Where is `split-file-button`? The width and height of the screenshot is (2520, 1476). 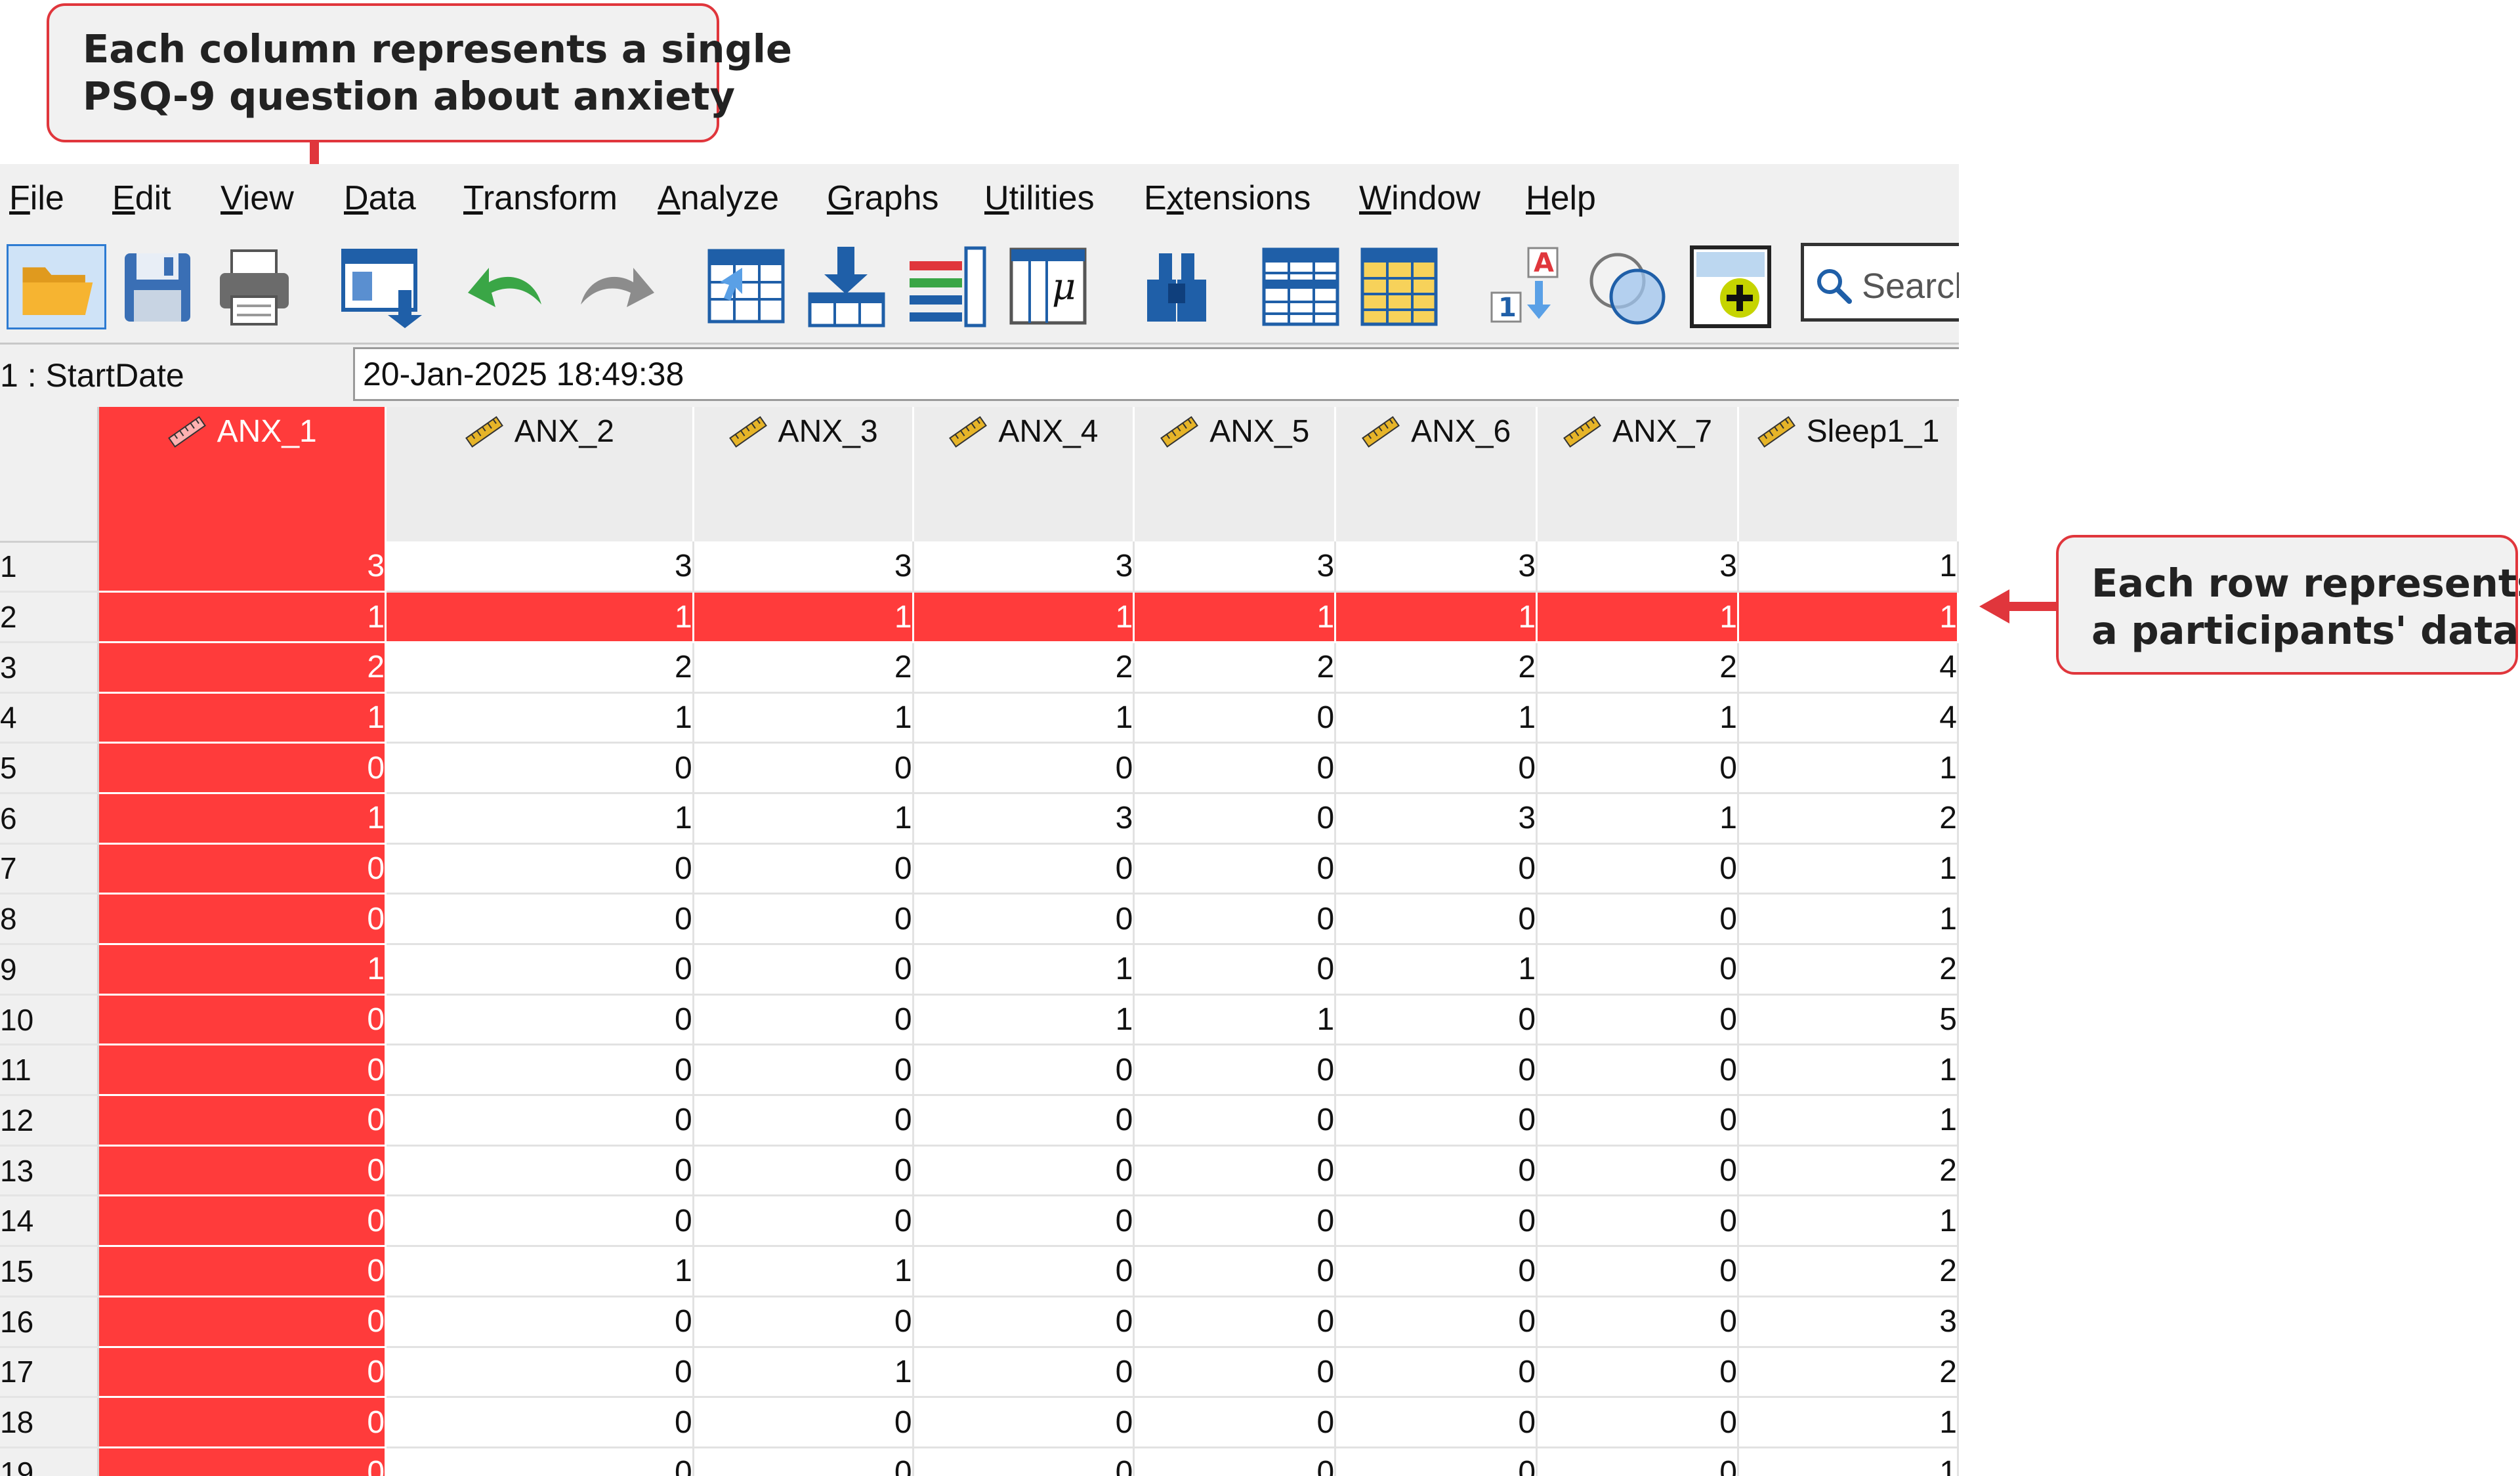
split-file-button is located at coordinates (1301, 286).